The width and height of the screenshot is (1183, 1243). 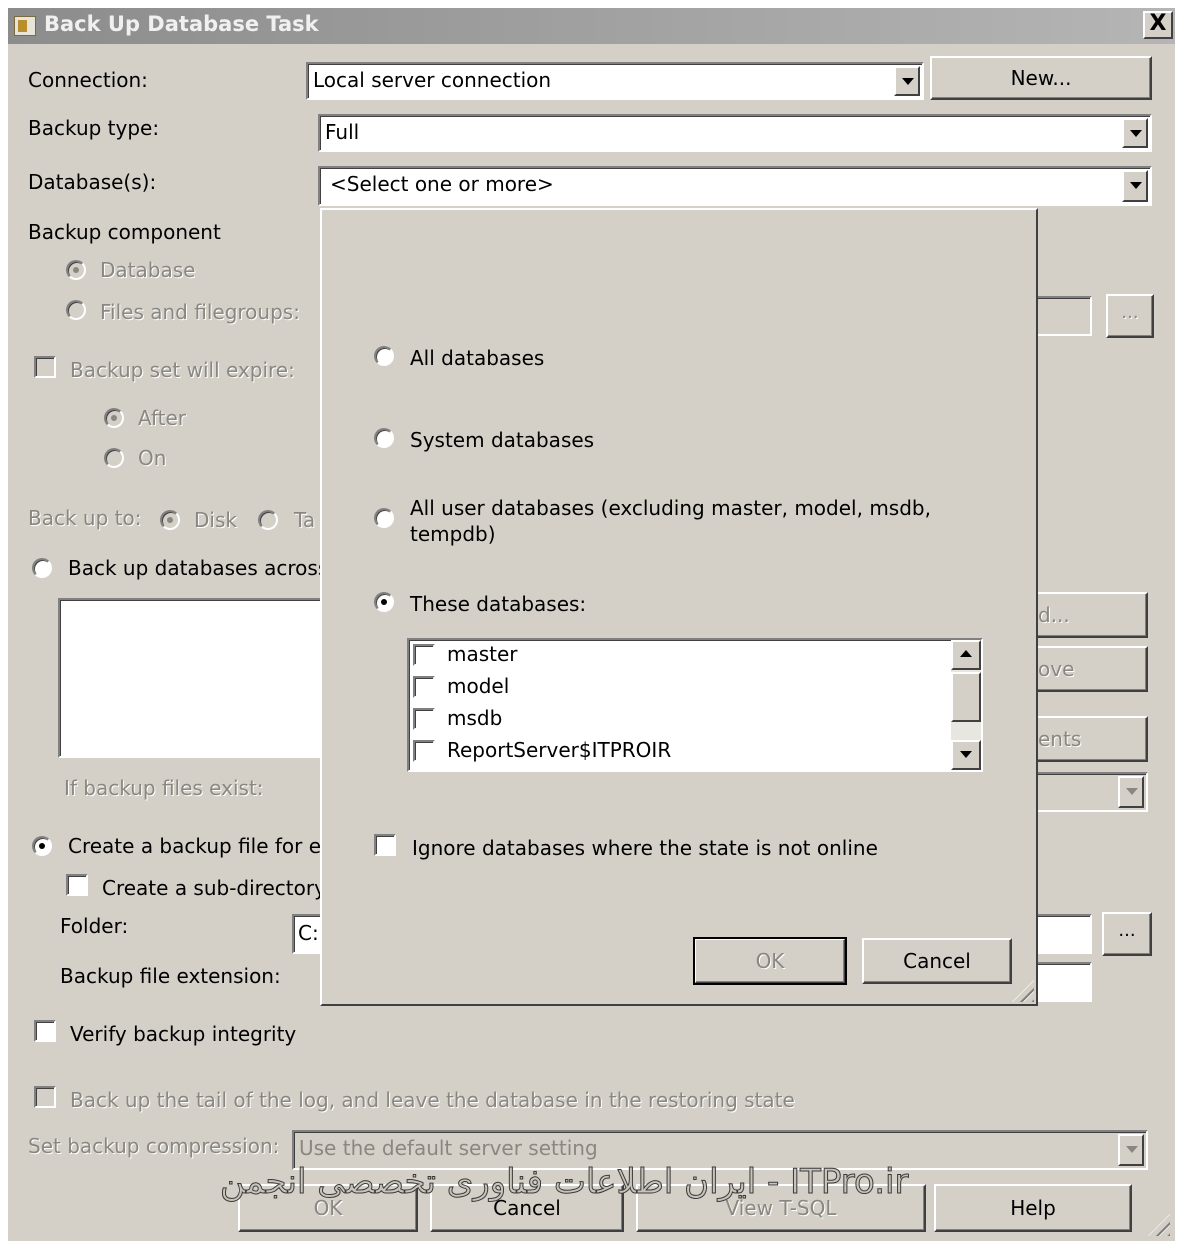 What do you see at coordinates (170, 976) in the screenshot?
I see `extension-label: Backup file extension:` at bounding box center [170, 976].